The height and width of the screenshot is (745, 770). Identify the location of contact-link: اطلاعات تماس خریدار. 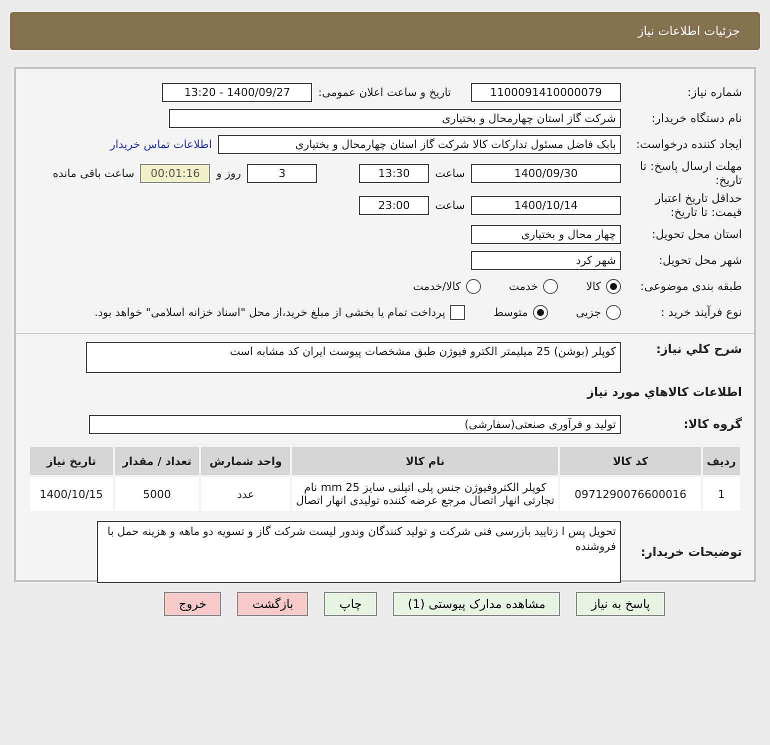
(161, 144).